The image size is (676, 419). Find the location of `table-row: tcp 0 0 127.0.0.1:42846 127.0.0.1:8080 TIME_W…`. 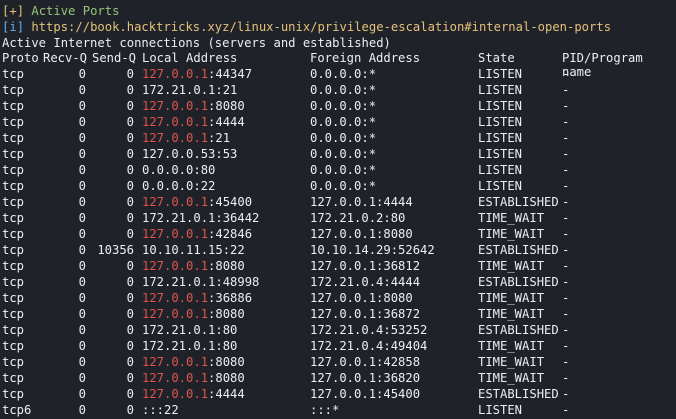

table-row: tcp 0 0 127.0.0.1:42846 127.0.0.1:8080 TIME_W… is located at coordinates (338, 235).